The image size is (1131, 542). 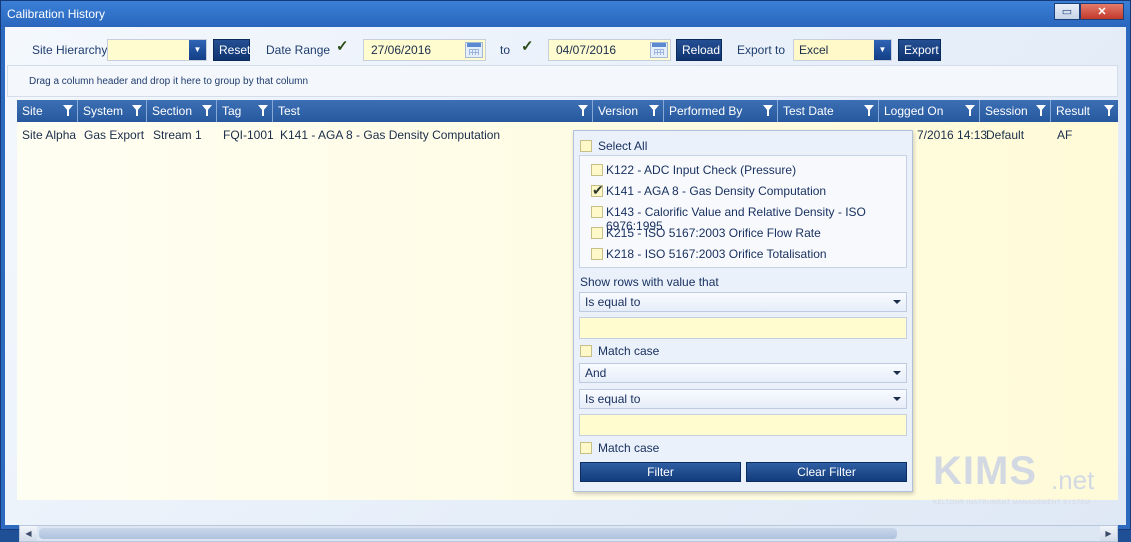 What do you see at coordinates (49, 135) in the screenshot?
I see `cell-site: Site Alpha` at bounding box center [49, 135].